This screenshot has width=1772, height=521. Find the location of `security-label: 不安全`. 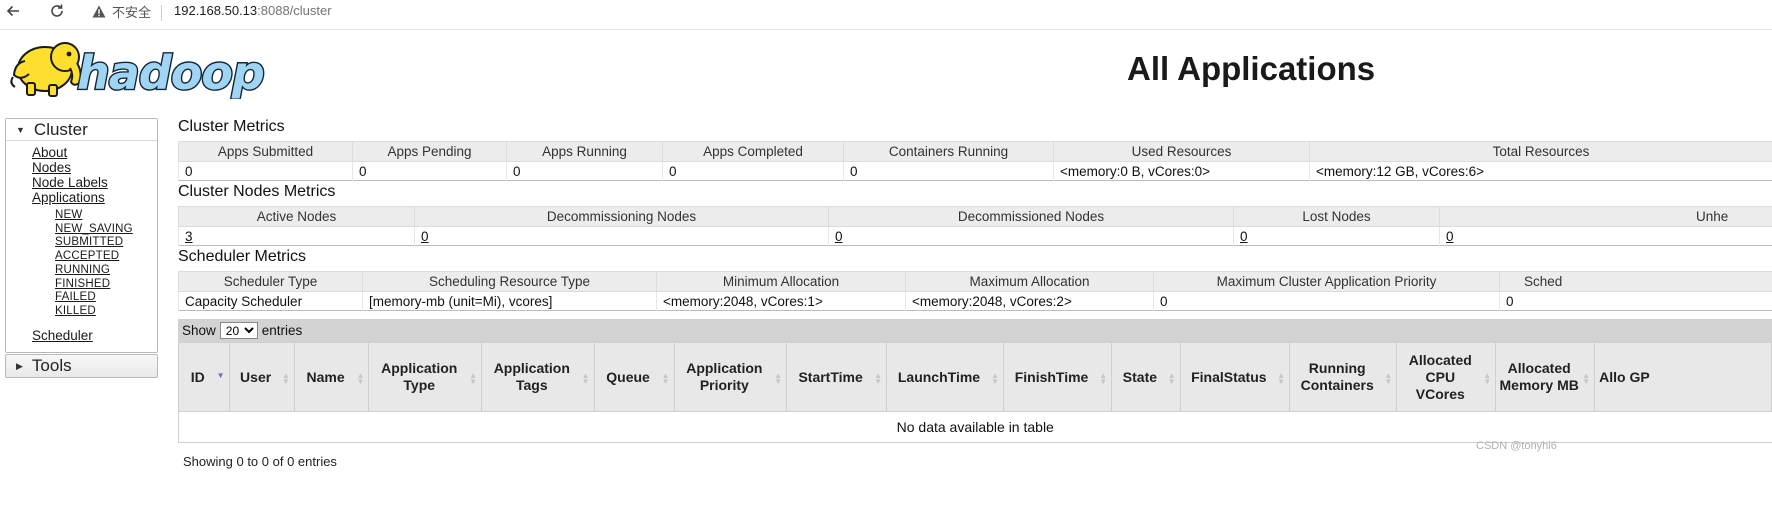

security-label: 不安全 is located at coordinates (132, 12).